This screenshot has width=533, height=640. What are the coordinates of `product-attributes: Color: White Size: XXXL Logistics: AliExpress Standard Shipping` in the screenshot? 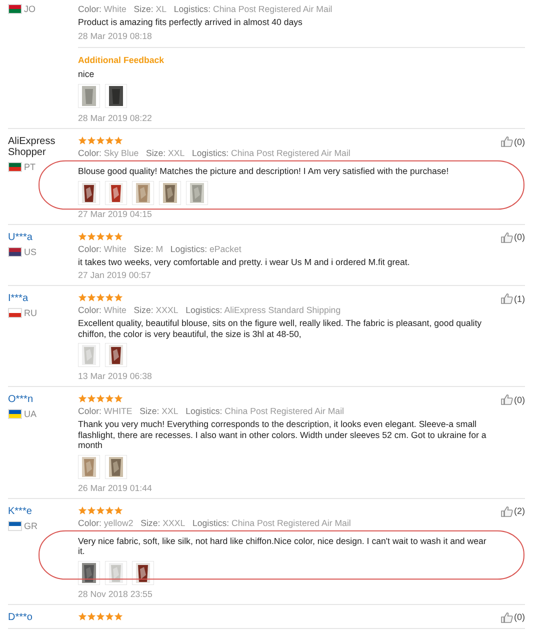 It's located at (209, 310).